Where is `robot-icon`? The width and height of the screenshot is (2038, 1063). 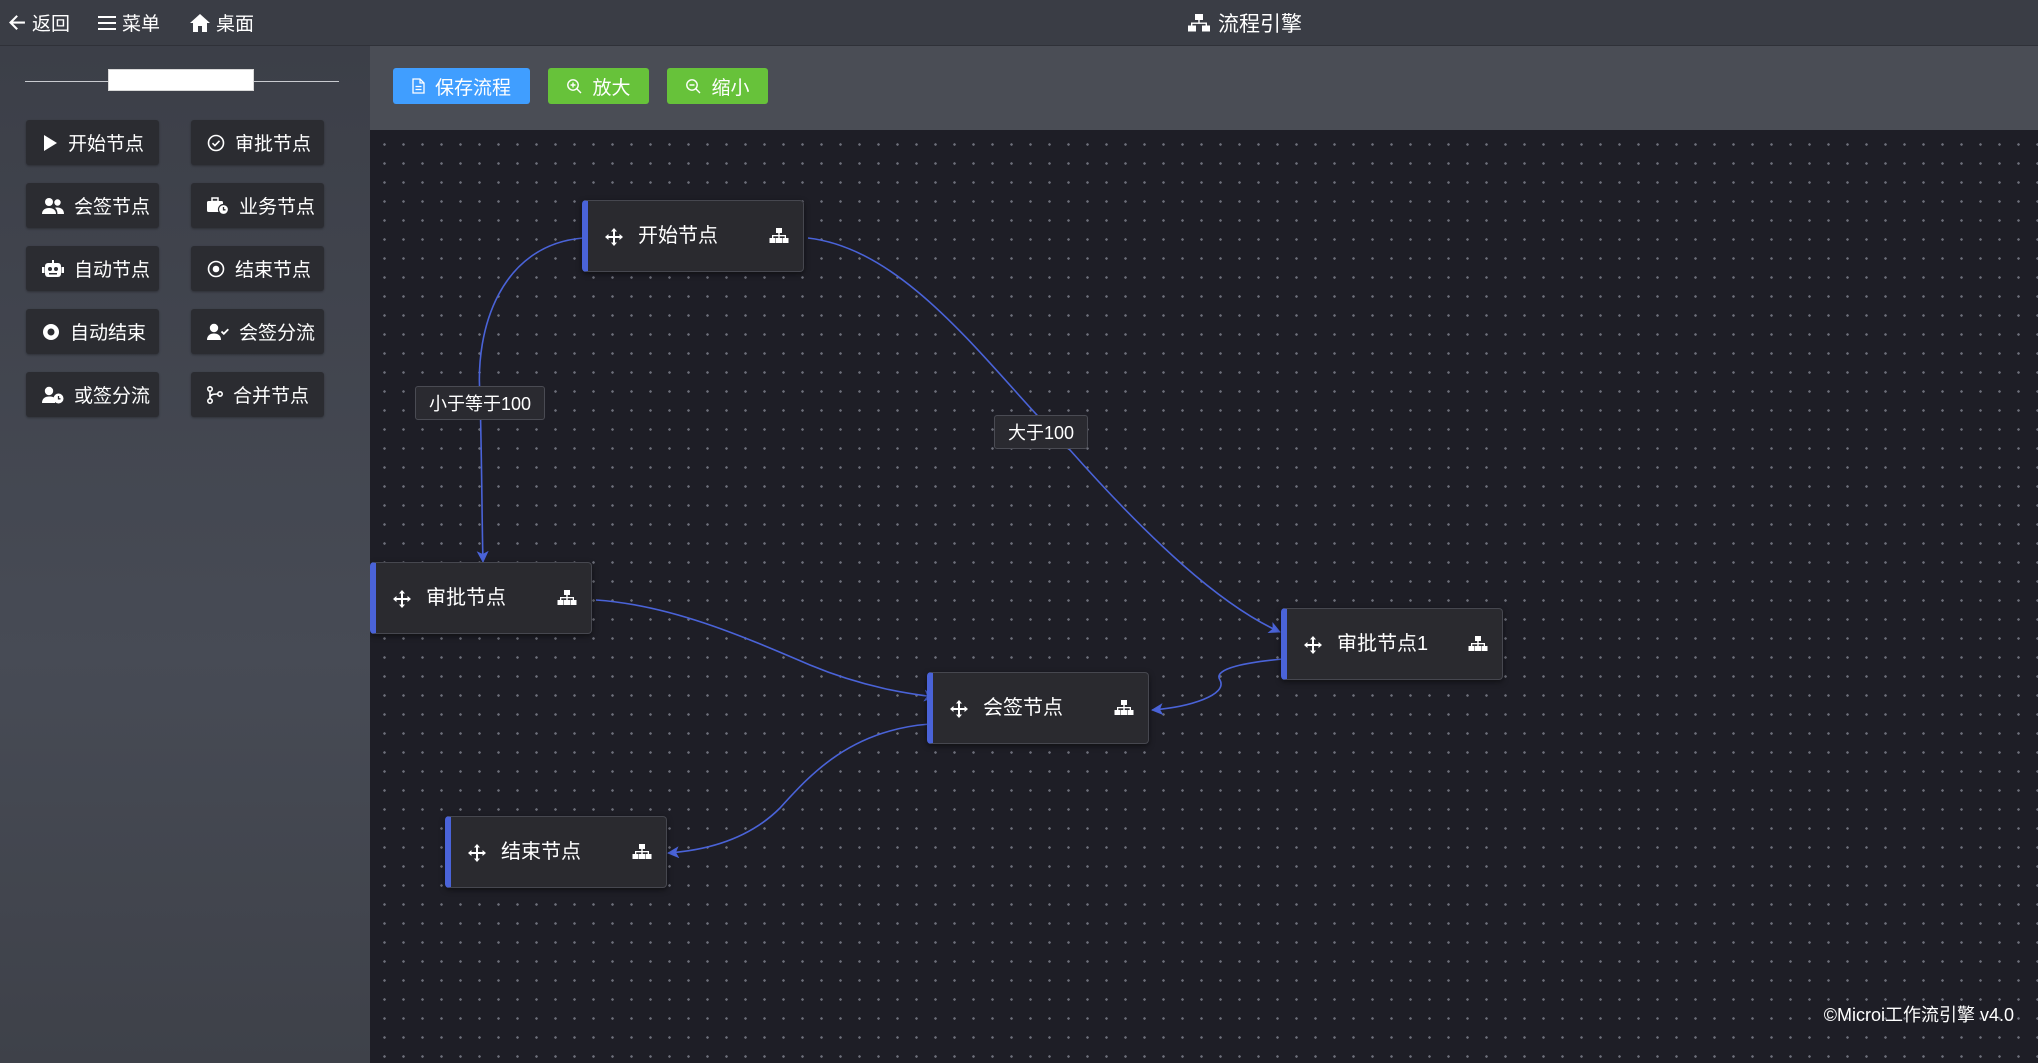
robot-icon is located at coordinates (53, 268).